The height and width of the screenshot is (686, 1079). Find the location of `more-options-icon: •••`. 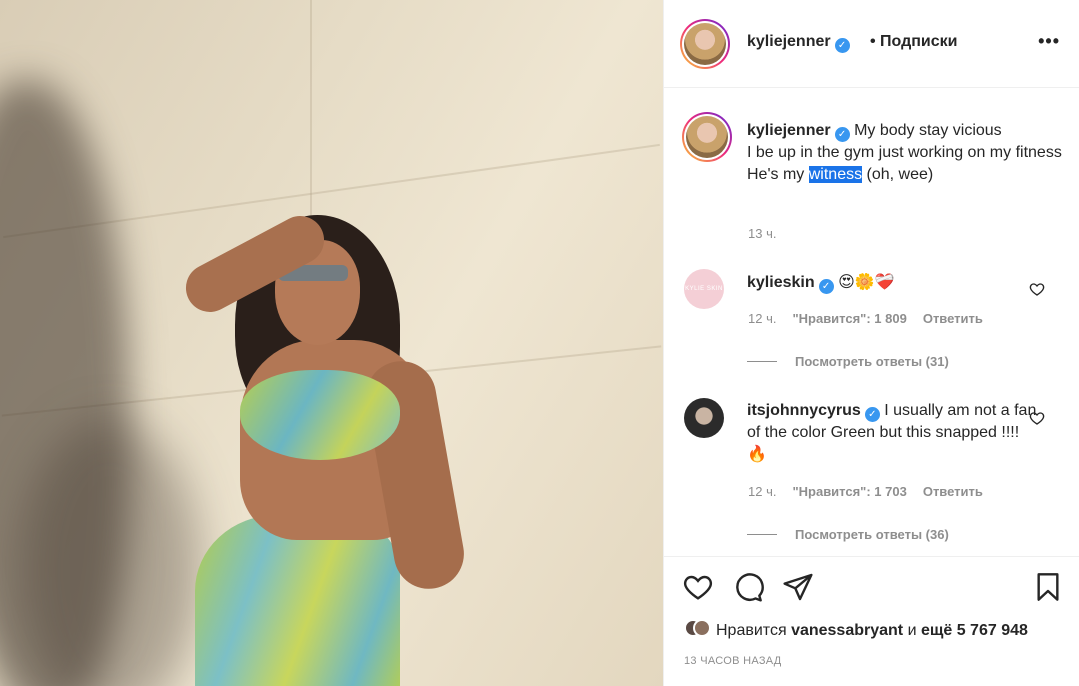

more-options-icon: ••• is located at coordinates (1049, 41).